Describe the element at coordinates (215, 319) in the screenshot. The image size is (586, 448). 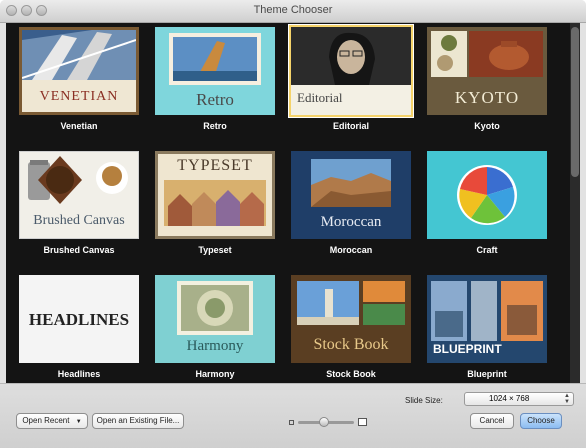
I see `theme-thumbnail: Harmony` at that location.